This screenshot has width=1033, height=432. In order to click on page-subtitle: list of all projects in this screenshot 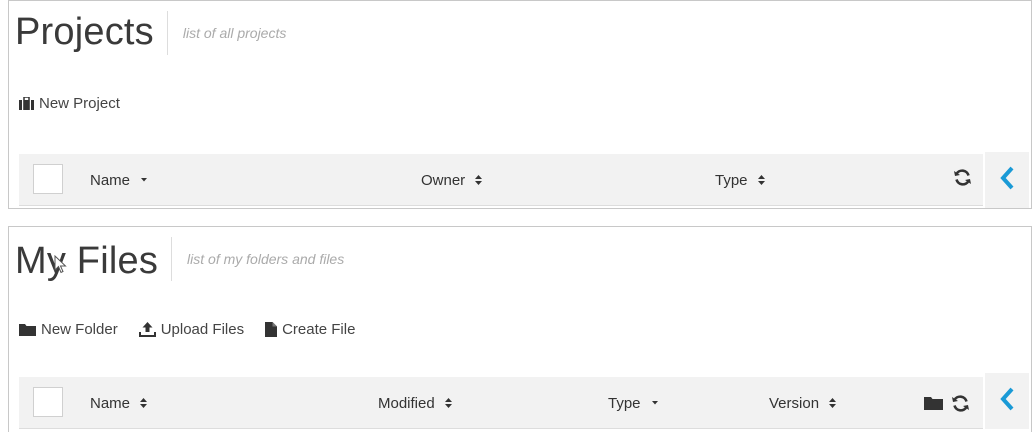, I will do `click(234, 33)`.